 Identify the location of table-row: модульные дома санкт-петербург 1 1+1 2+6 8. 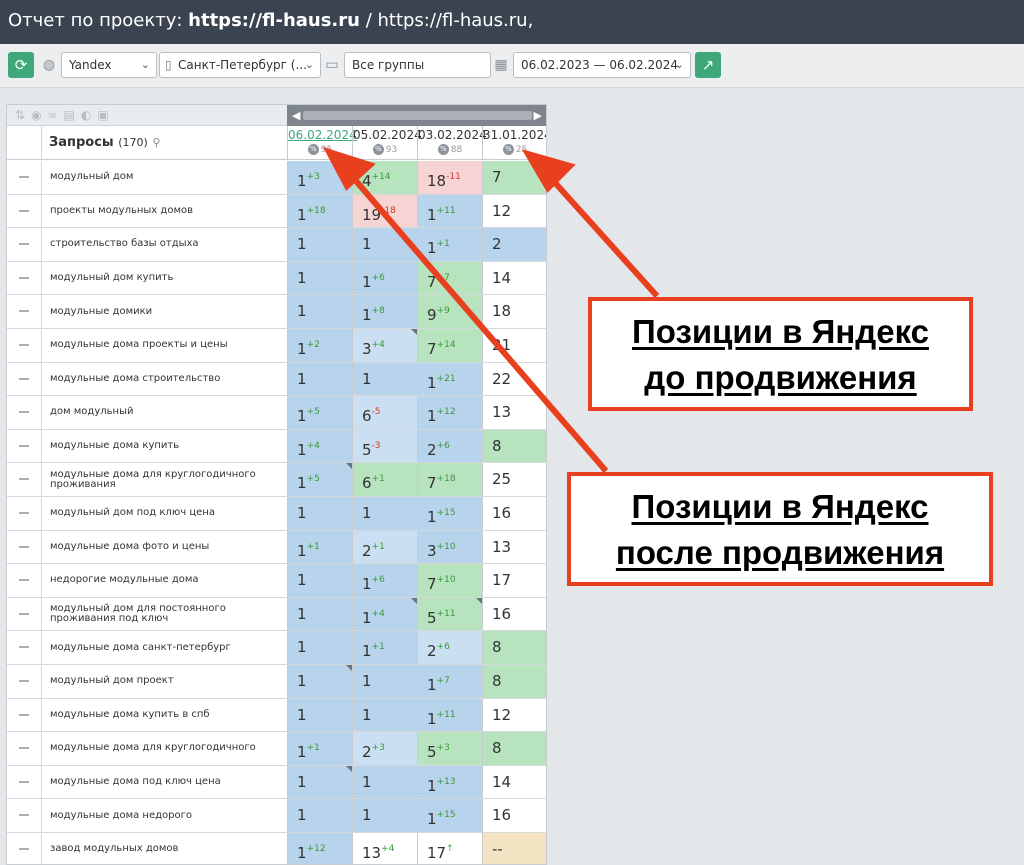
(276, 648).